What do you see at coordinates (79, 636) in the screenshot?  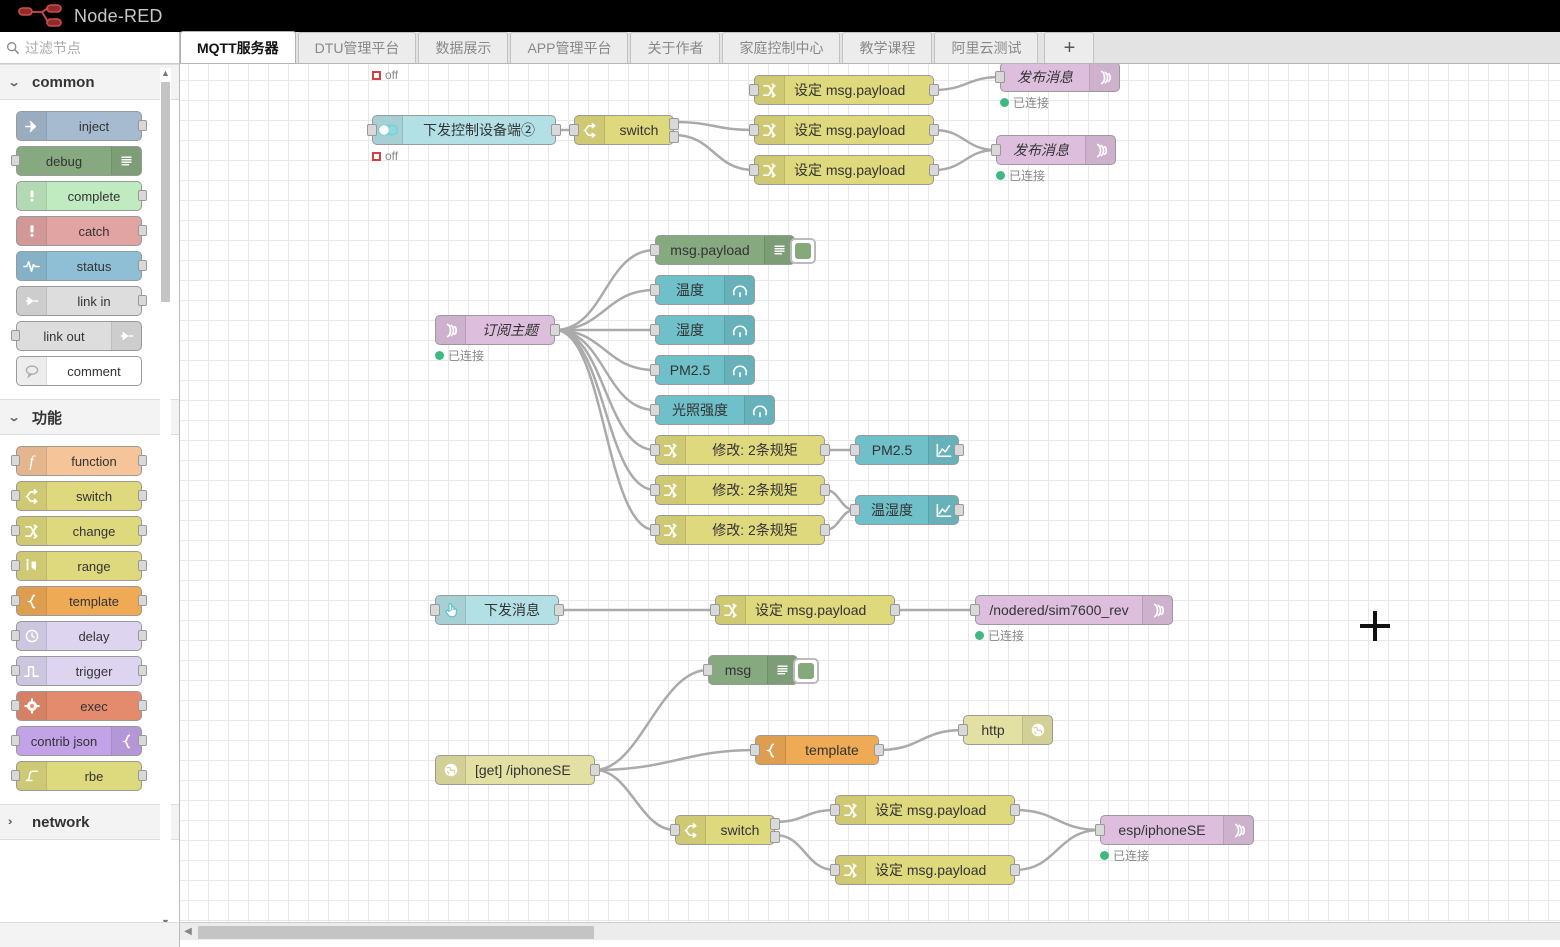 I see `palette-node-delay: delay` at bounding box center [79, 636].